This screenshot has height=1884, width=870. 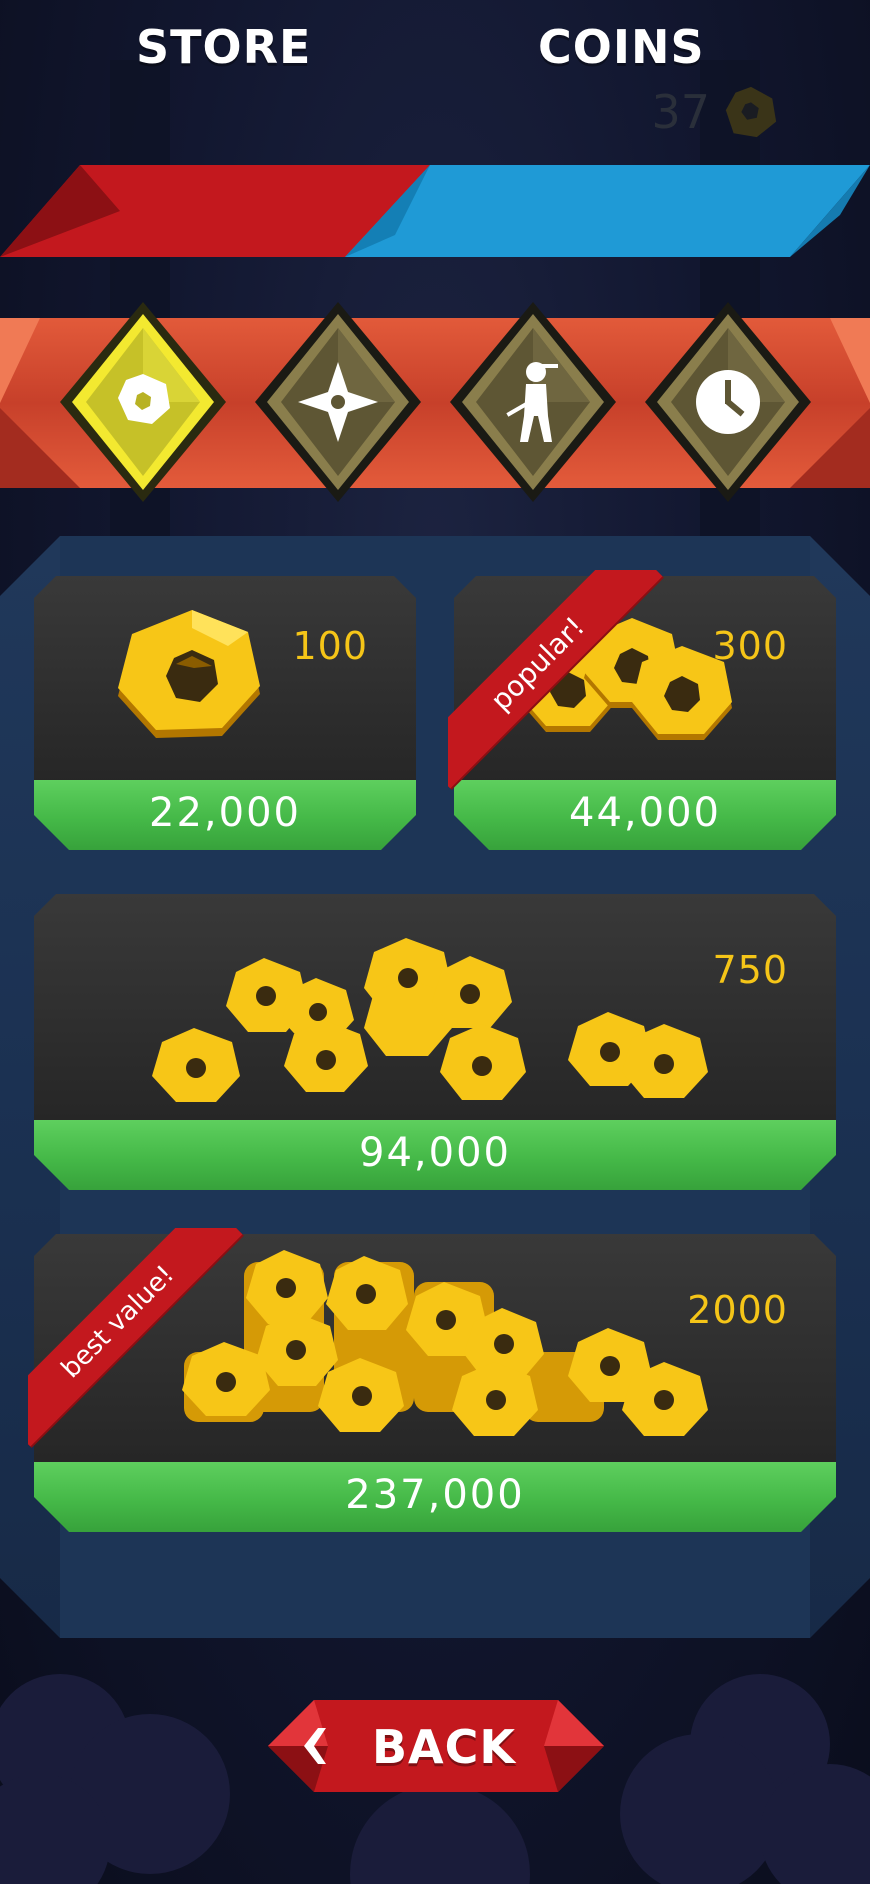 What do you see at coordinates (645, 815) in the screenshot?
I see `buy-pack-button: 44,000` at bounding box center [645, 815].